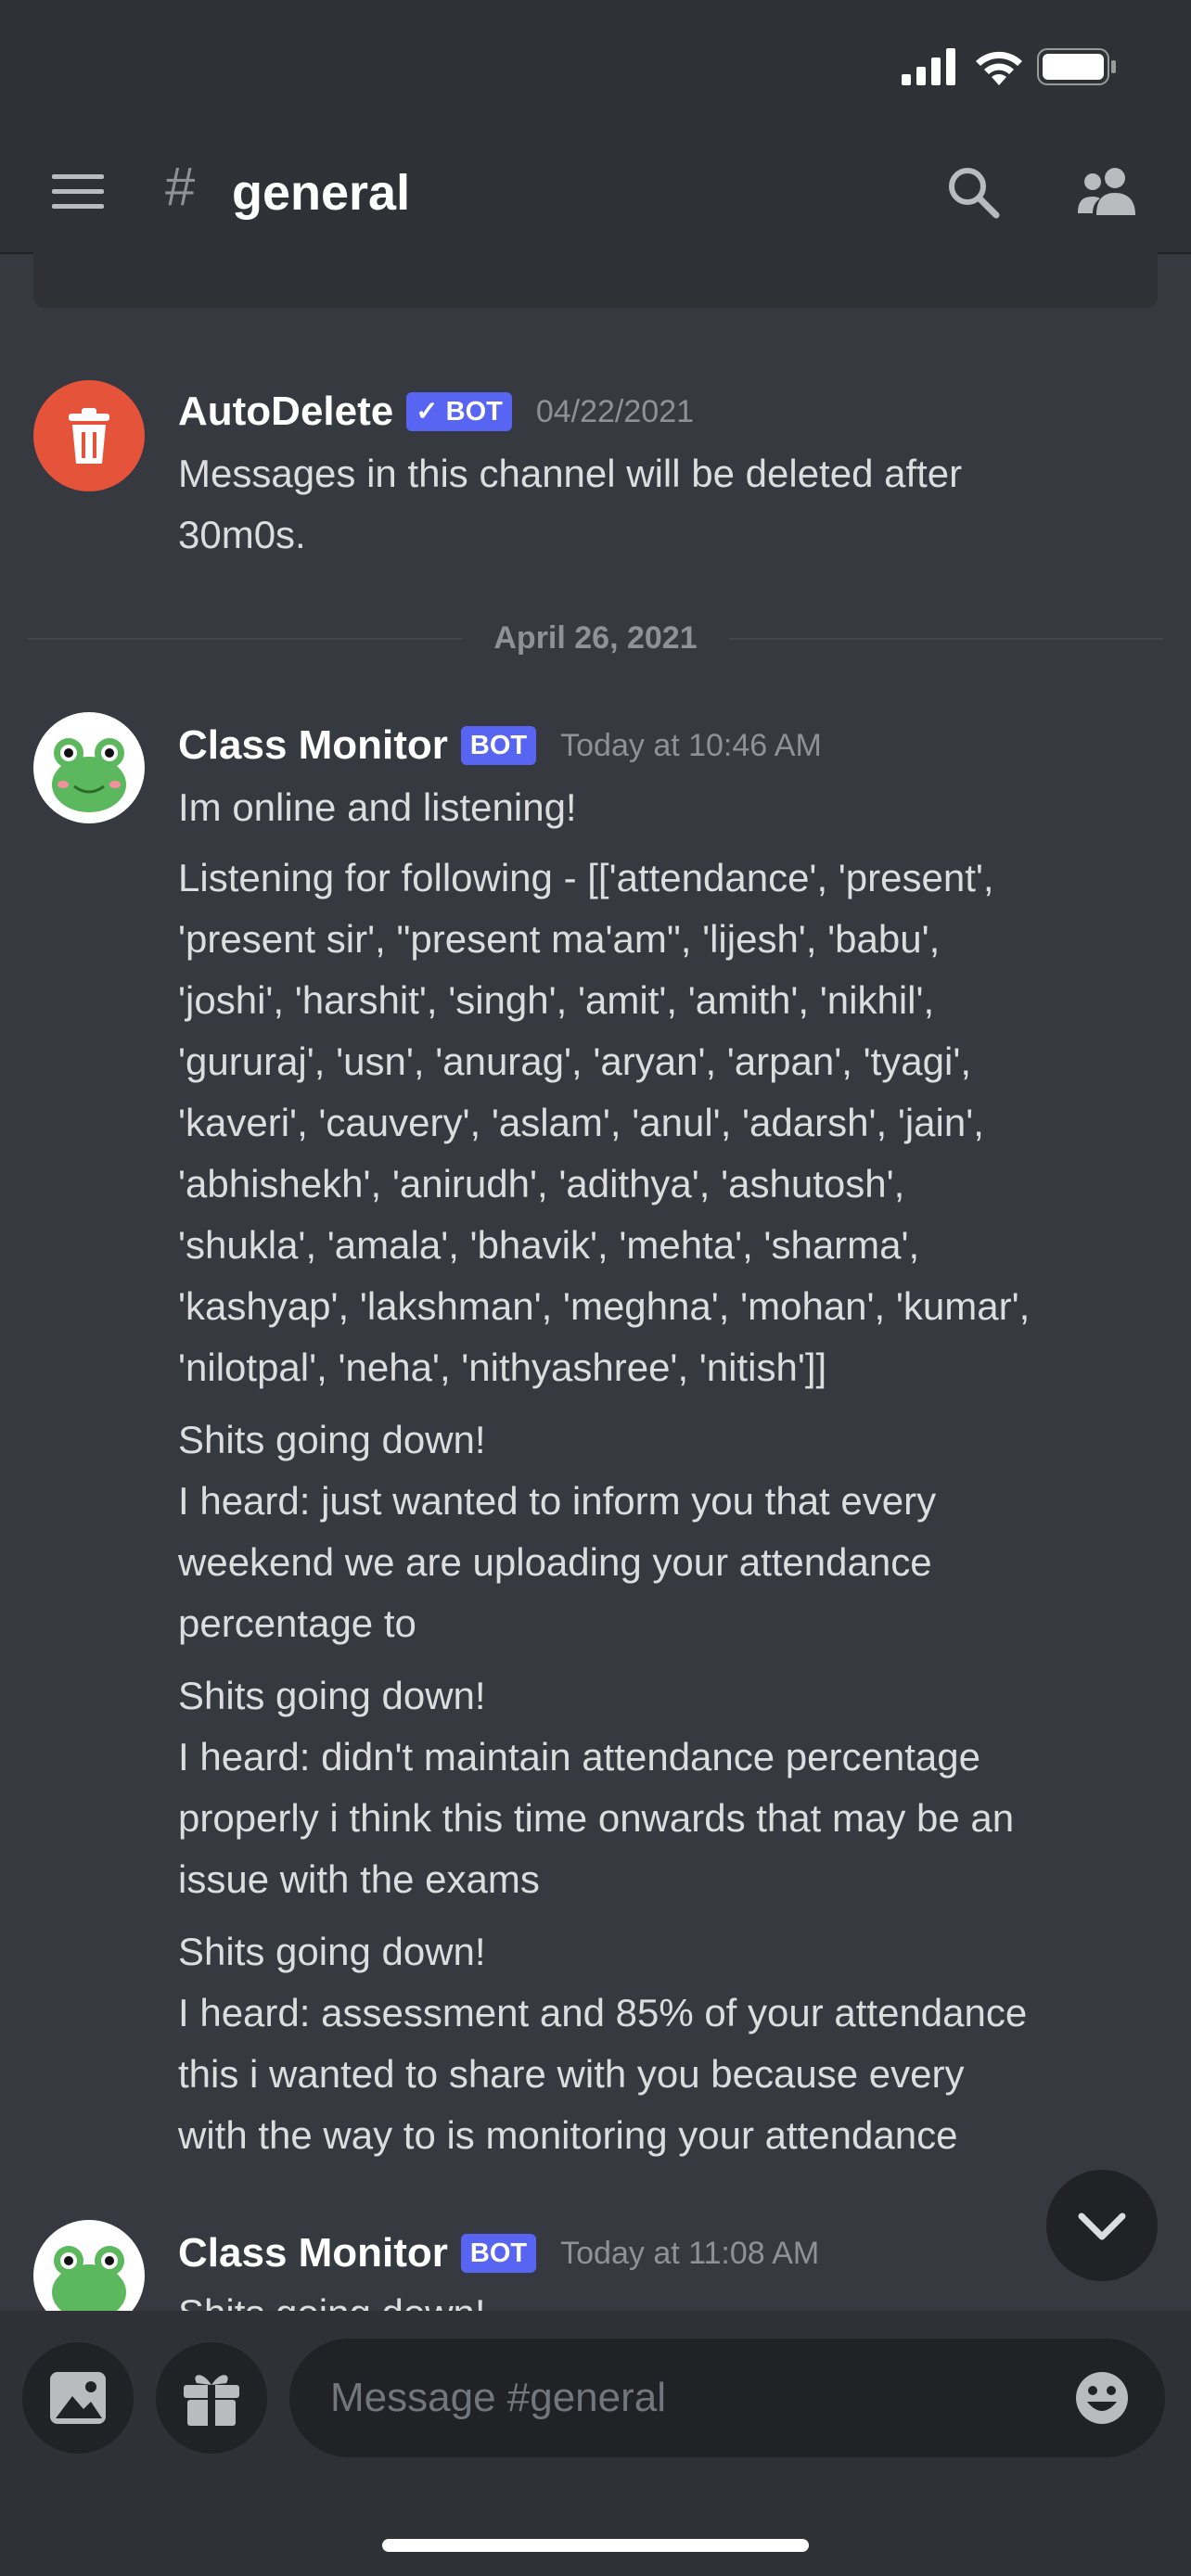 The image size is (1191, 2576). Describe the element at coordinates (180, 187) in the screenshot. I see `channel-hash-icon: #` at that location.